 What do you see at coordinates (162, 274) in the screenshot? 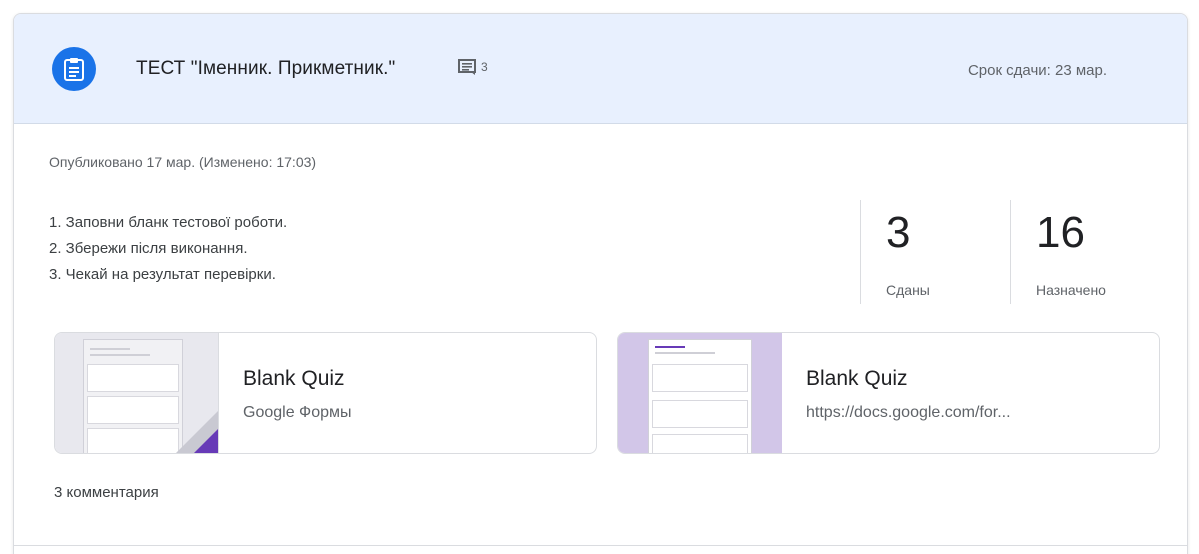
I see `instruction-line: 3. Чекай на результат перевірки.` at bounding box center [162, 274].